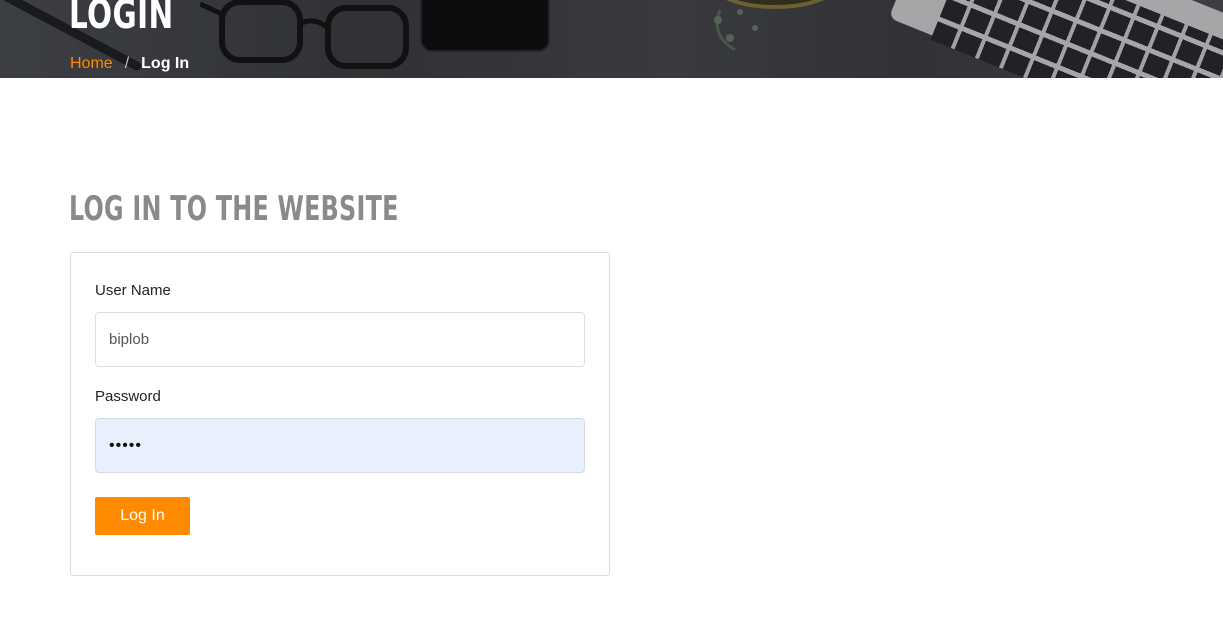 This screenshot has width=1223, height=620. Describe the element at coordinates (485, 26) in the screenshot. I see `phone-image` at that location.